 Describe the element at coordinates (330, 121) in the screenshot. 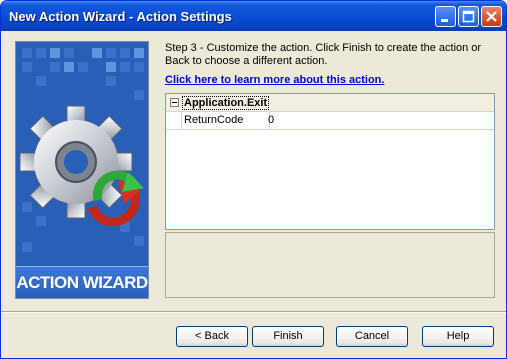

I see `property-row: ReturnCode 0` at that location.